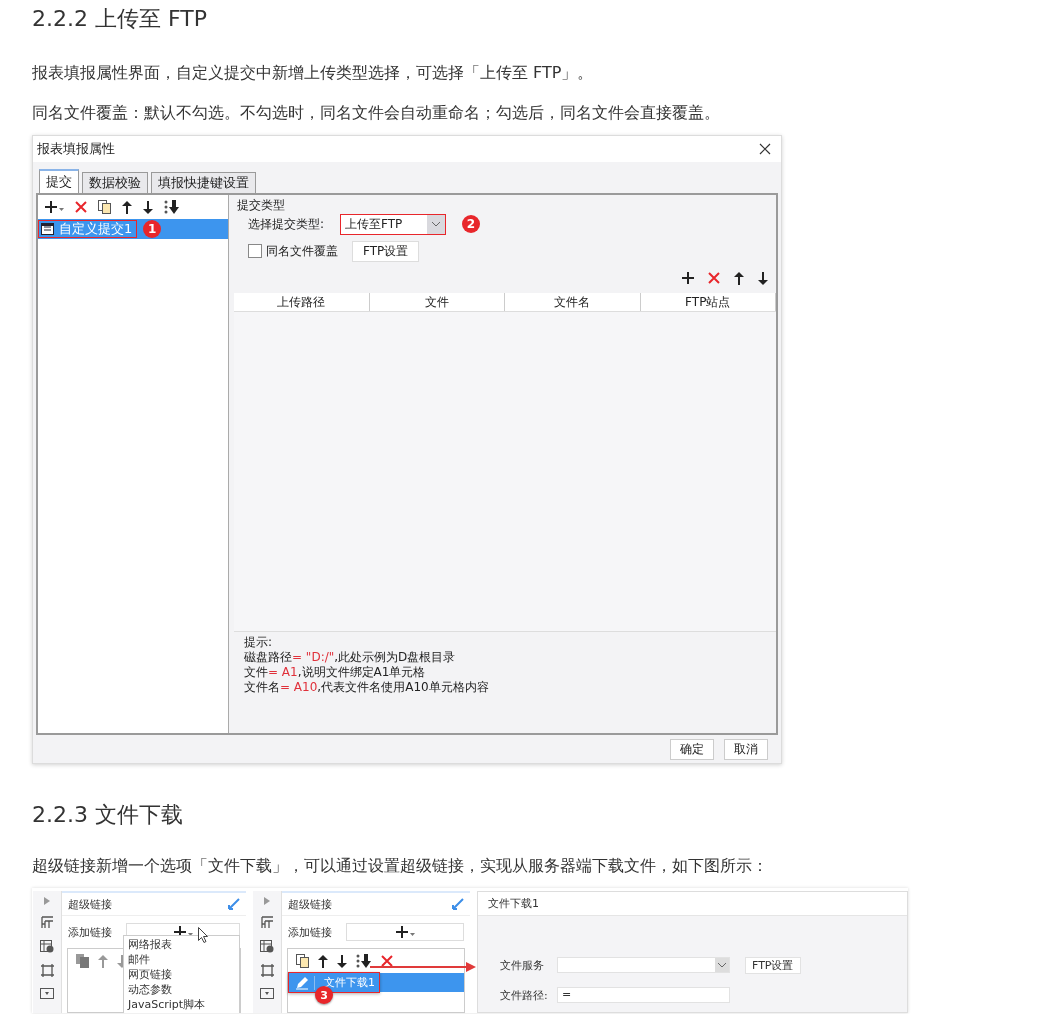  I want to click on paragraph: 超级链接新增一个选项「文件下载」，可以通过设置超级链接，实现从服务器端下载文件，如下图所示：, so click(400, 865).